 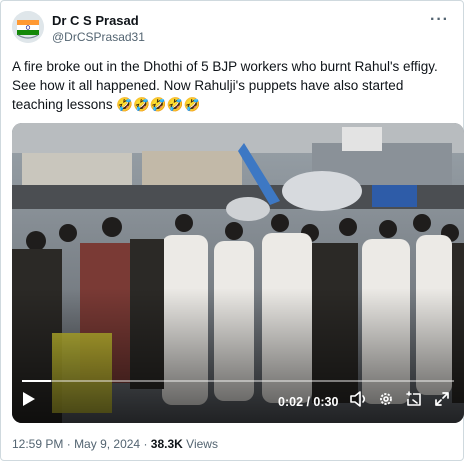 I want to click on video-progress-bar, so click(x=238, y=381).